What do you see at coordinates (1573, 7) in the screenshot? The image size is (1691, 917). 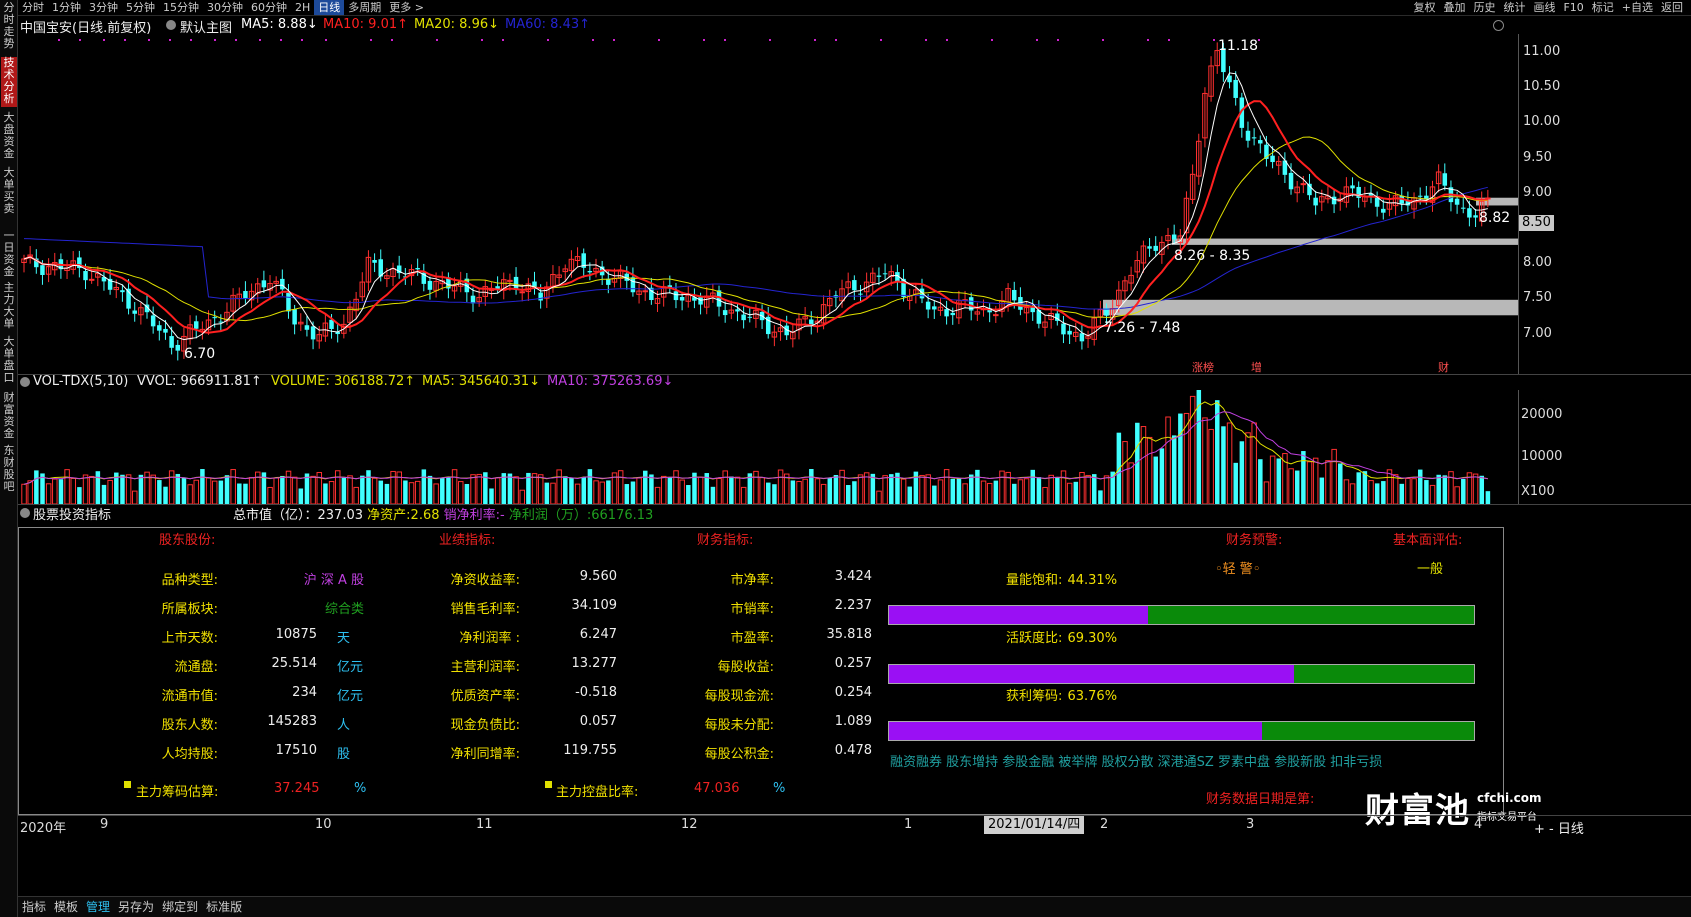 I see `tool-button-5: F10` at bounding box center [1573, 7].